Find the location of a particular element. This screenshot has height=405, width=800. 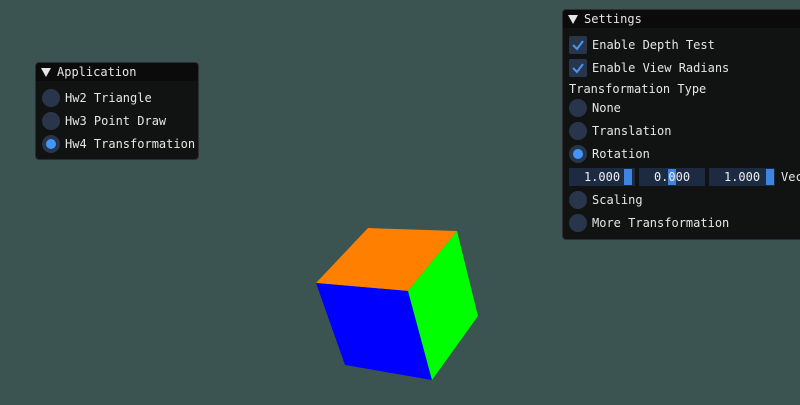

rotation-z-drag-field: 1.000 is located at coordinates (742, 177).